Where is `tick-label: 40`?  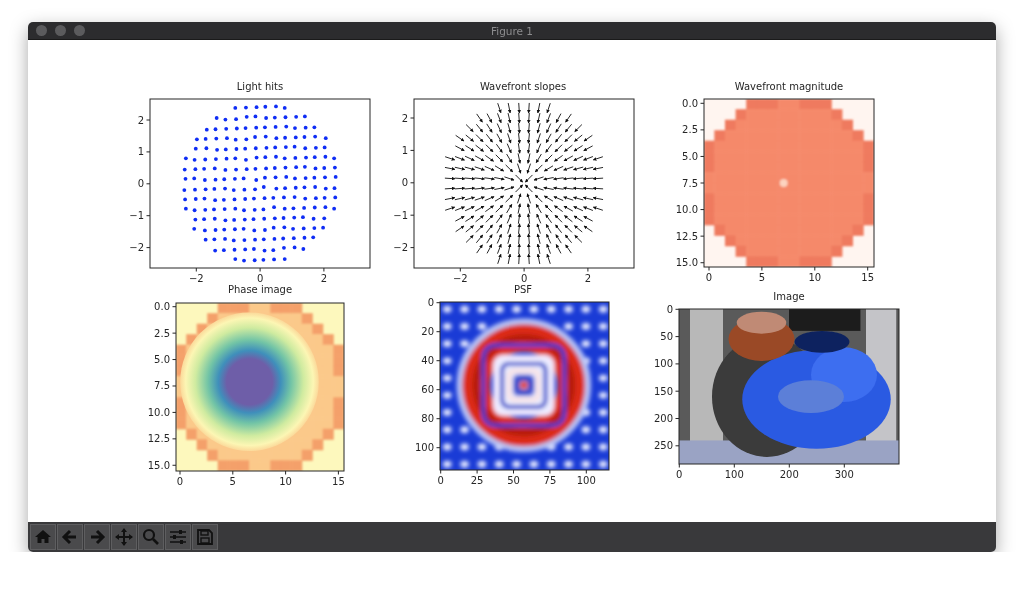
tick-label: 40 is located at coordinates (427, 361).